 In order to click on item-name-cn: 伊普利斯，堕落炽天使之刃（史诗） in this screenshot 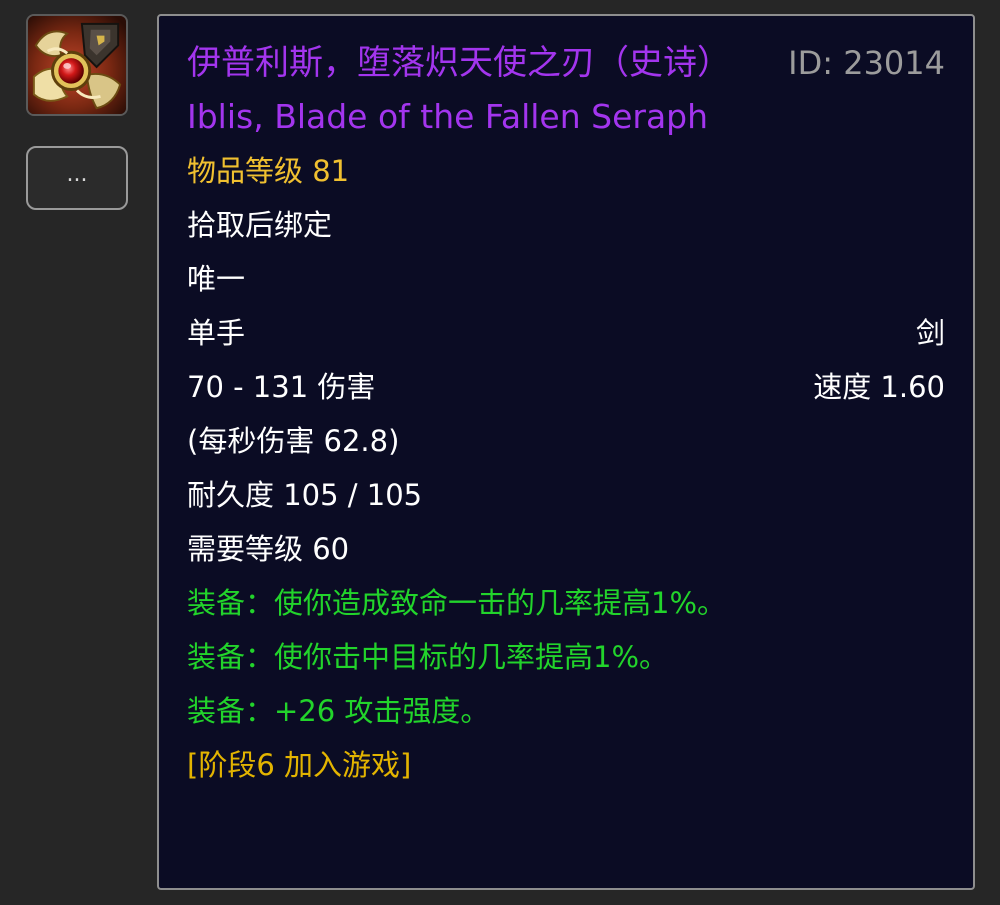, I will do `click(459, 63)`.